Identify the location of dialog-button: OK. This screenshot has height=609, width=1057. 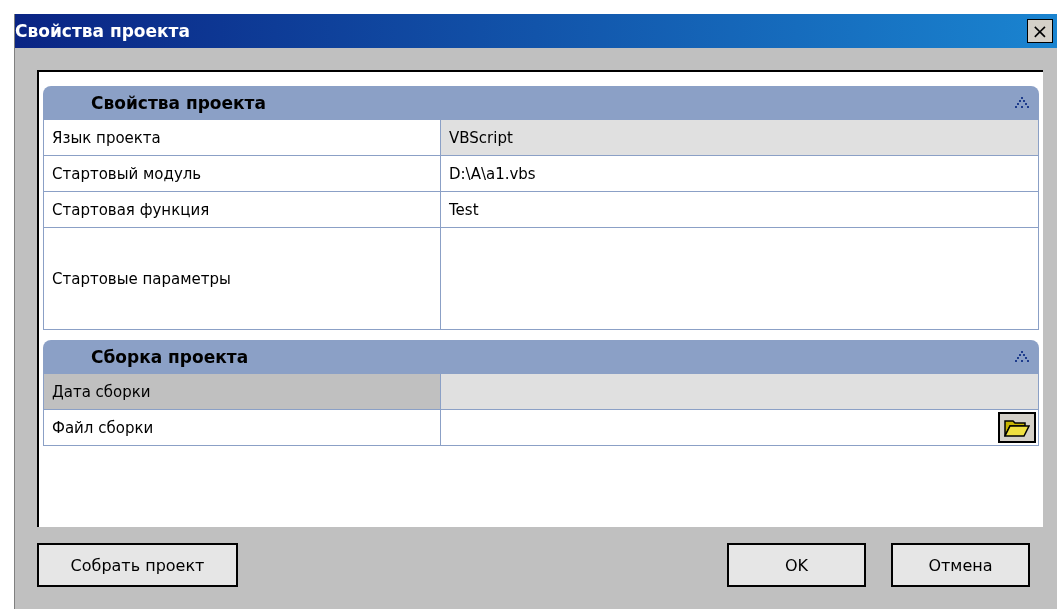
(796, 565).